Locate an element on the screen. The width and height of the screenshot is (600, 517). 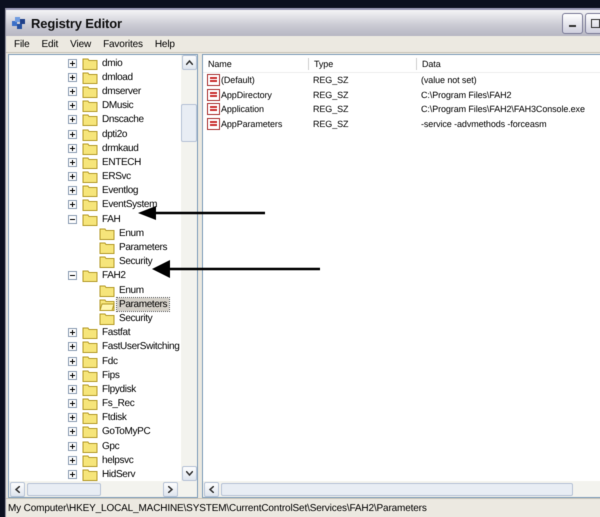
tree-item: HidServ is located at coordinates (119, 474).